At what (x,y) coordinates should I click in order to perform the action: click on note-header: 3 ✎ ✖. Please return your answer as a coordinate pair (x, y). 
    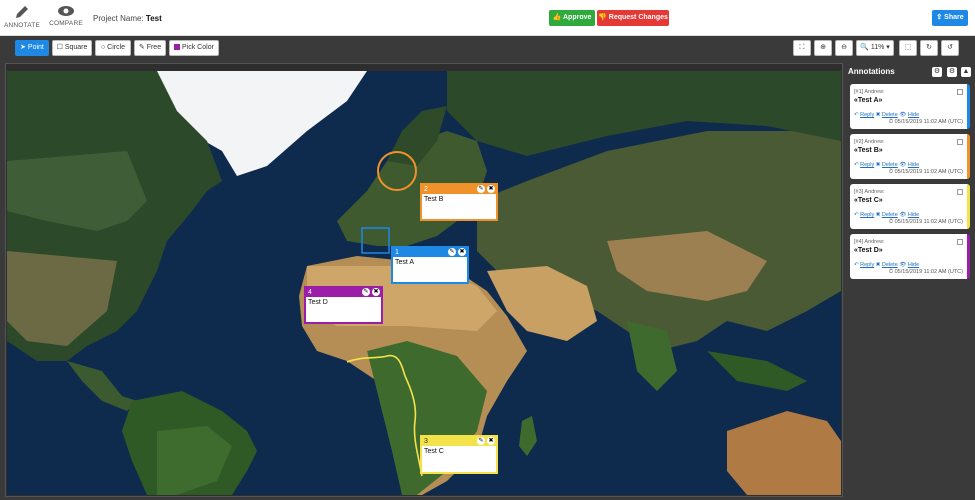
    Looking at the image, I should click on (459, 441).